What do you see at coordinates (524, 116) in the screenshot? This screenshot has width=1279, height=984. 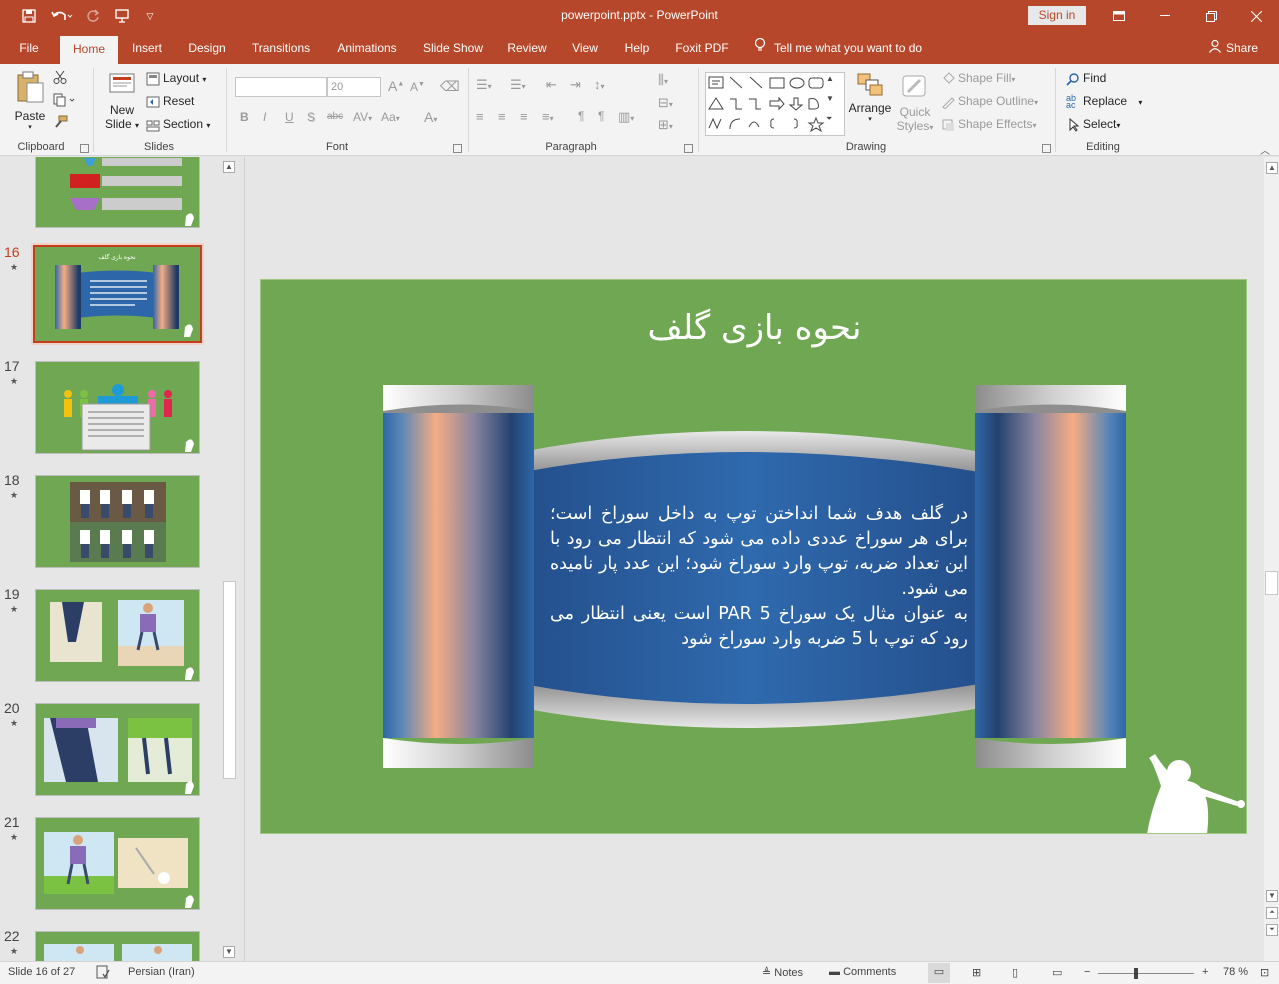 I see `align-right-icon: ≡` at bounding box center [524, 116].